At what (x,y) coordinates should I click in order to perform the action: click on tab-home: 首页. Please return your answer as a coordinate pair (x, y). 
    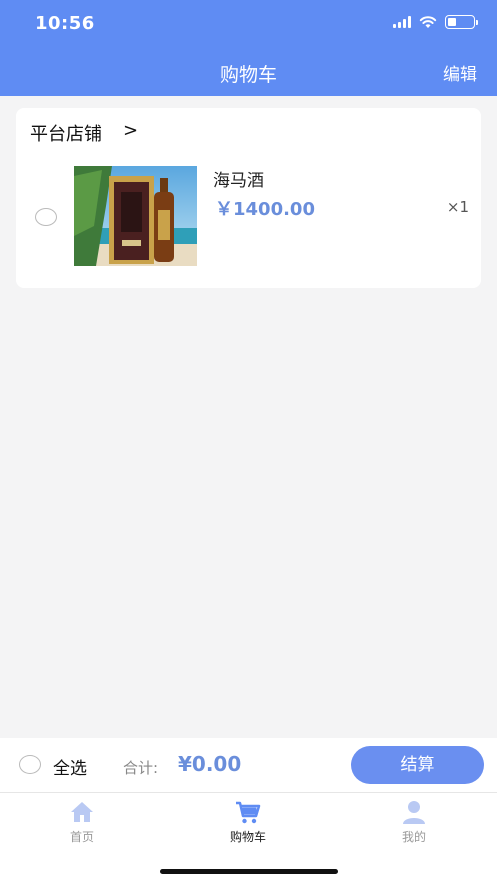
    Looking at the image, I should click on (82, 822).